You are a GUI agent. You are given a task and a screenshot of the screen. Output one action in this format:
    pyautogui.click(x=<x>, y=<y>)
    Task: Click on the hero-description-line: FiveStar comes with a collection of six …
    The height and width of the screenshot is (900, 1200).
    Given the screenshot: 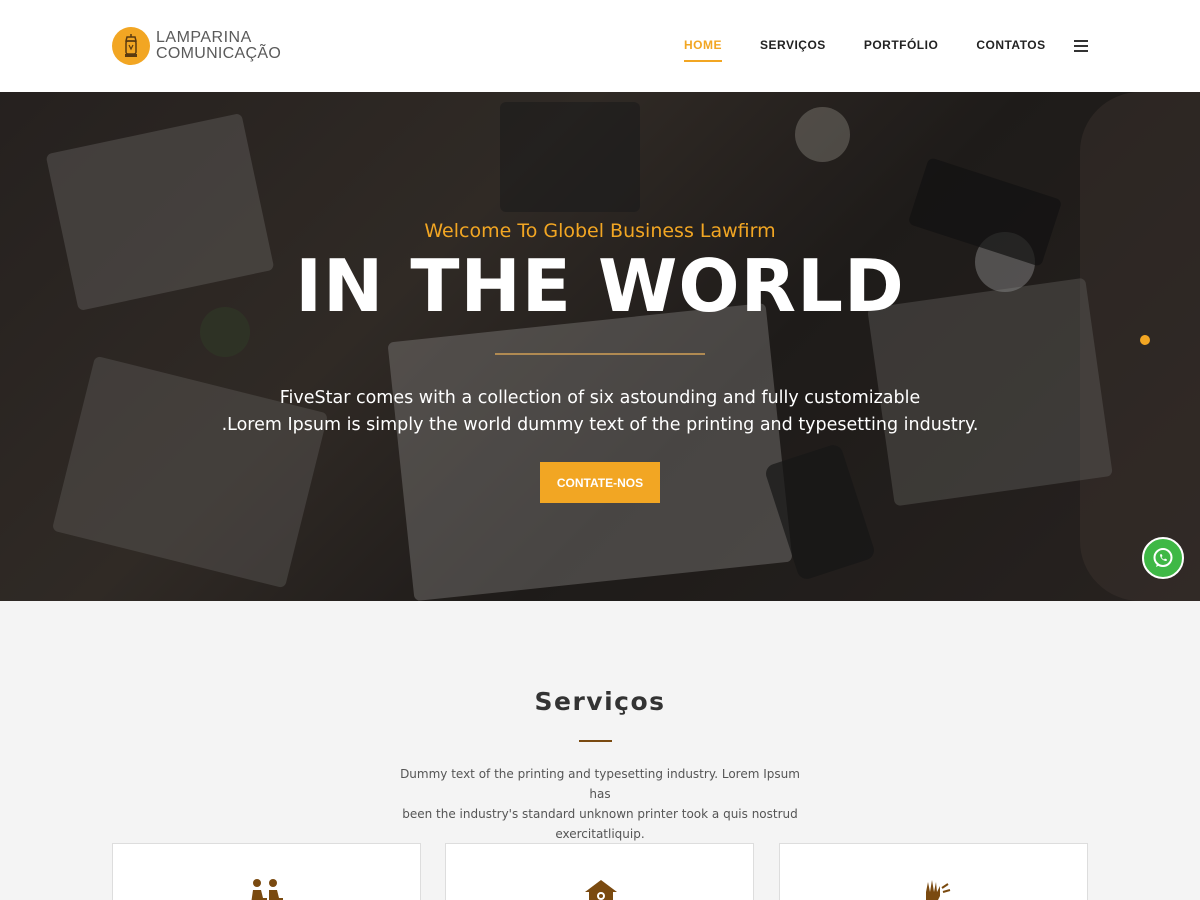 What is the action you would take?
    pyautogui.click(x=600, y=398)
    